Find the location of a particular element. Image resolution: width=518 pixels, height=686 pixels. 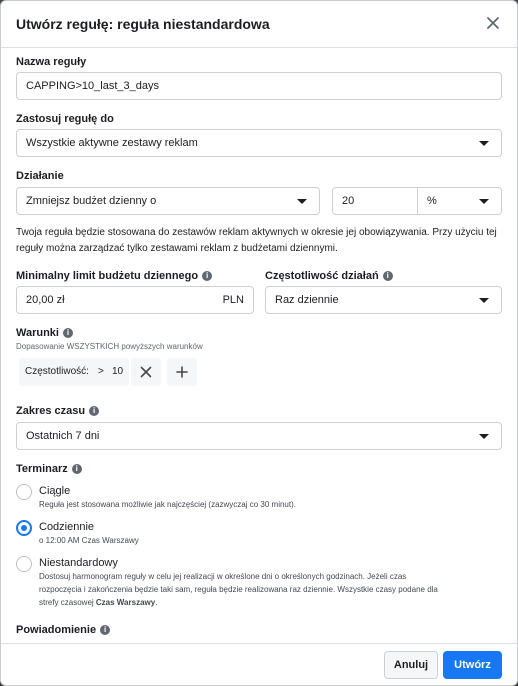

rule-name-label: Nazwa reguły is located at coordinates (51, 62).